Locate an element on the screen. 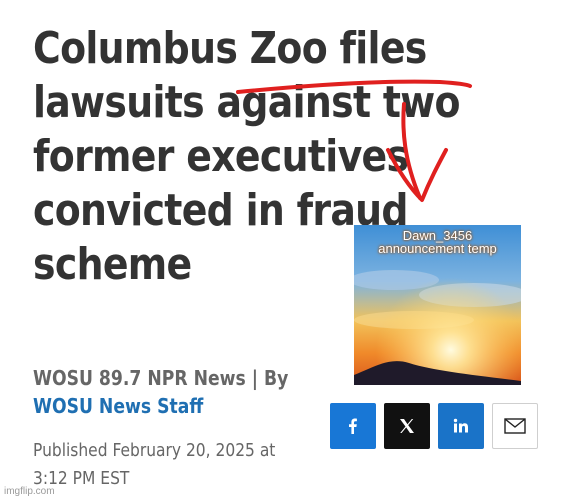  x-icon is located at coordinates (407, 426).